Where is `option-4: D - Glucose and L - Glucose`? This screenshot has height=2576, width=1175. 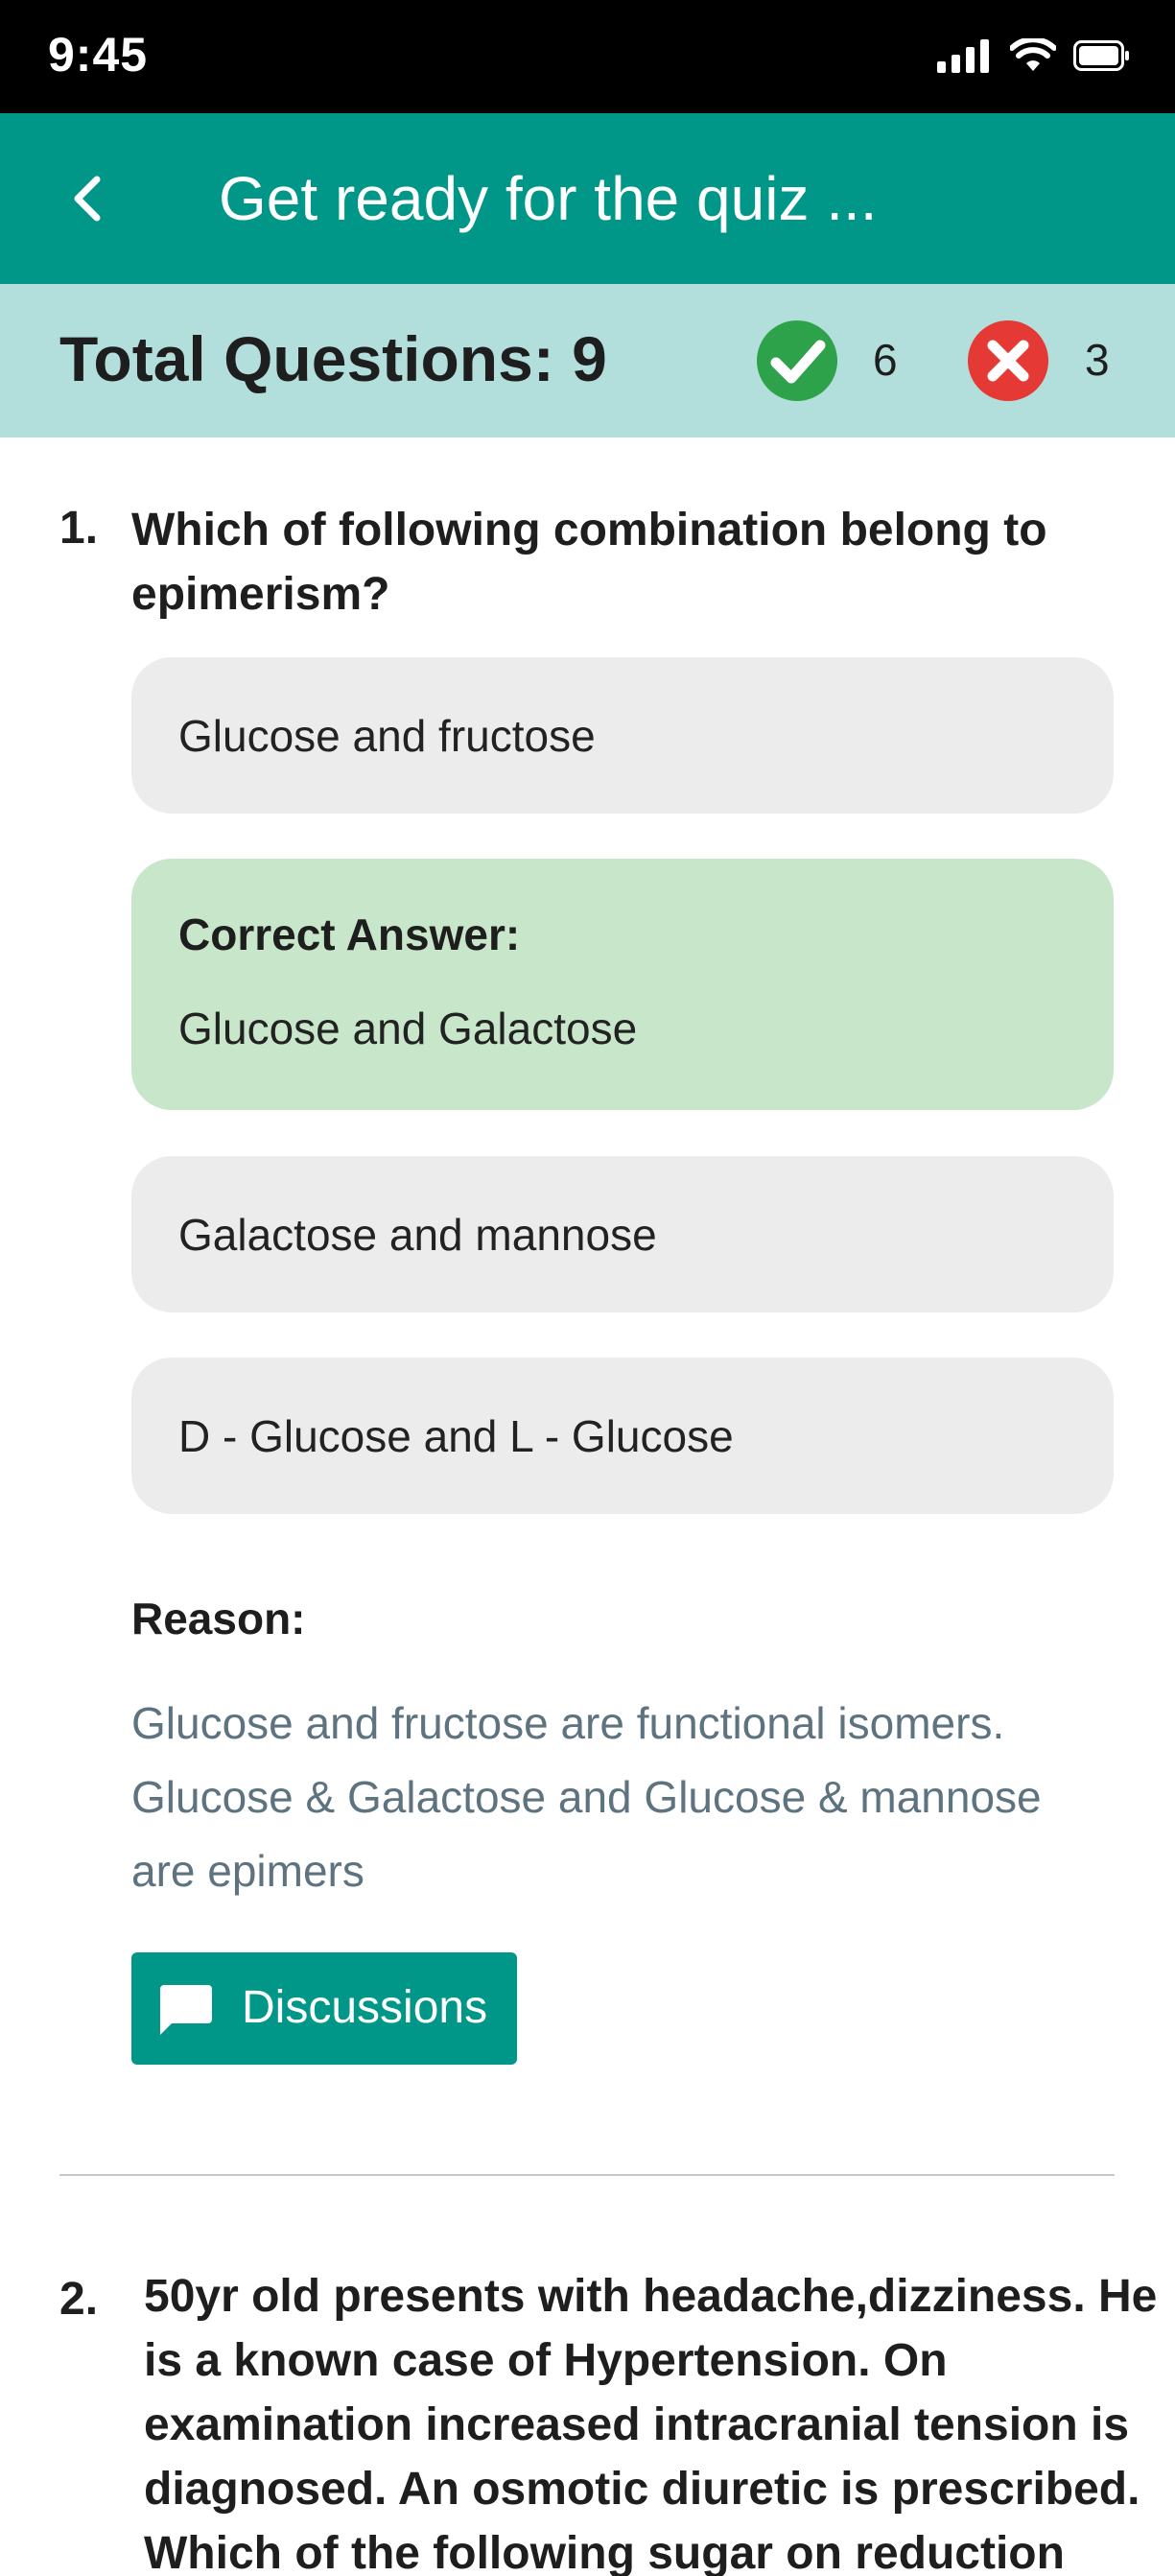 option-4: D - Glucose and L - Glucose is located at coordinates (622, 1436).